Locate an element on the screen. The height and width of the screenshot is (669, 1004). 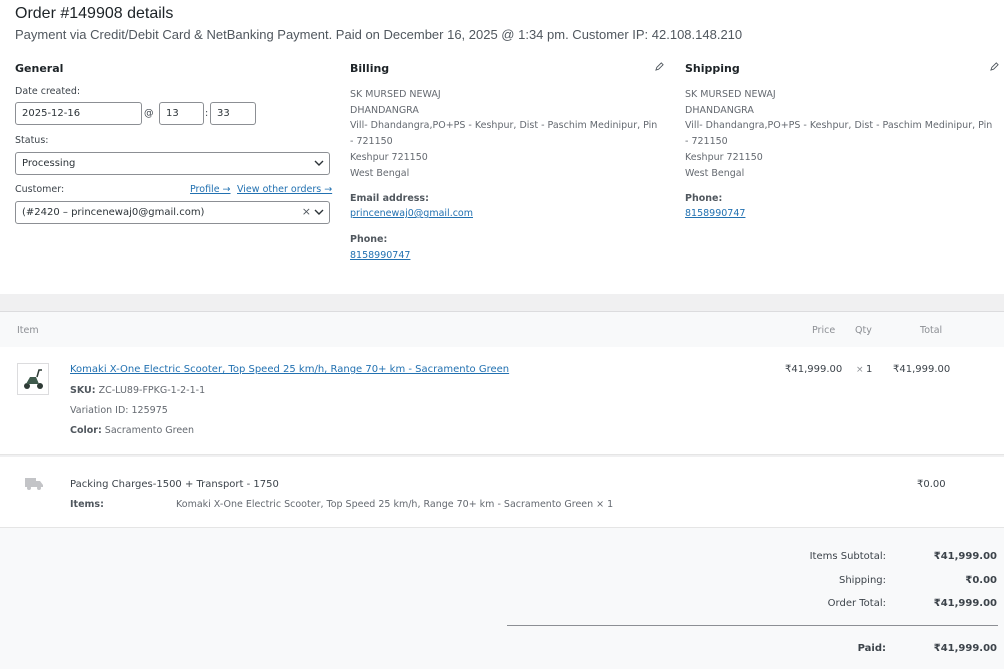
shipping-line: - 721150 is located at coordinates (706, 142).